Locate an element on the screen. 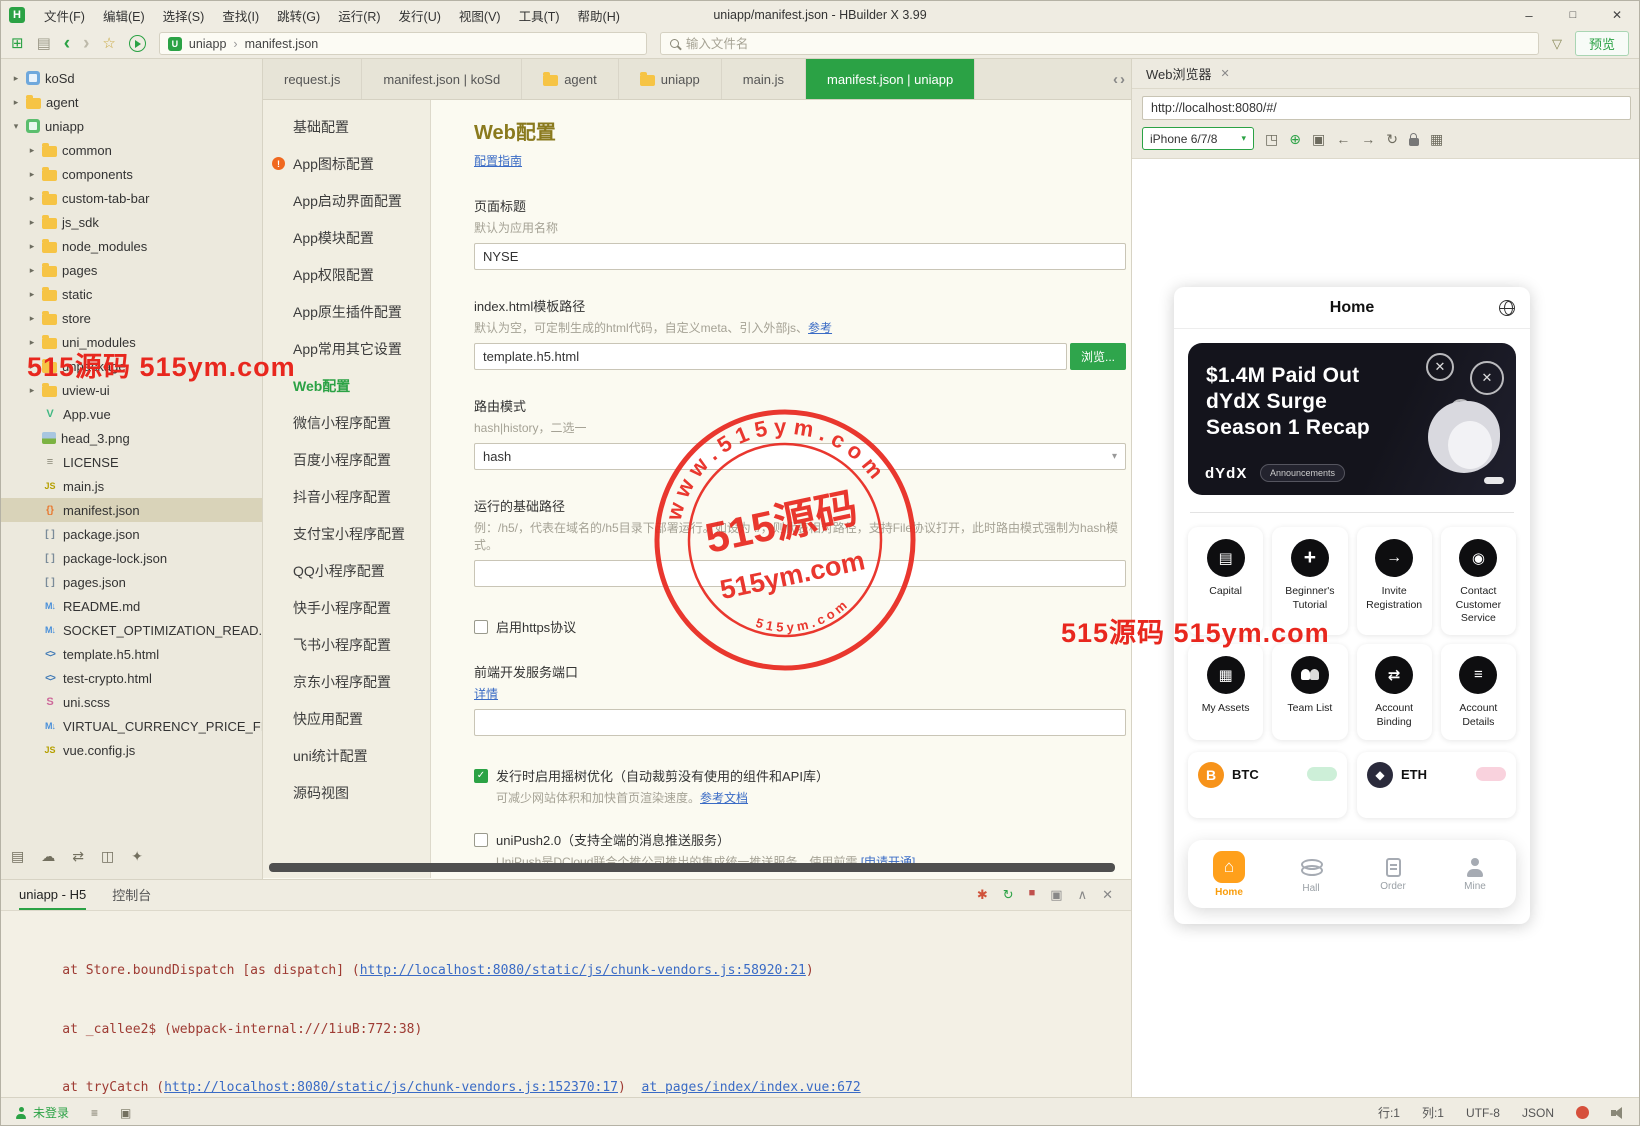 This screenshot has height=1126, width=1640. nav-source-view: 源码视图 is located at coordinates (346, 792).